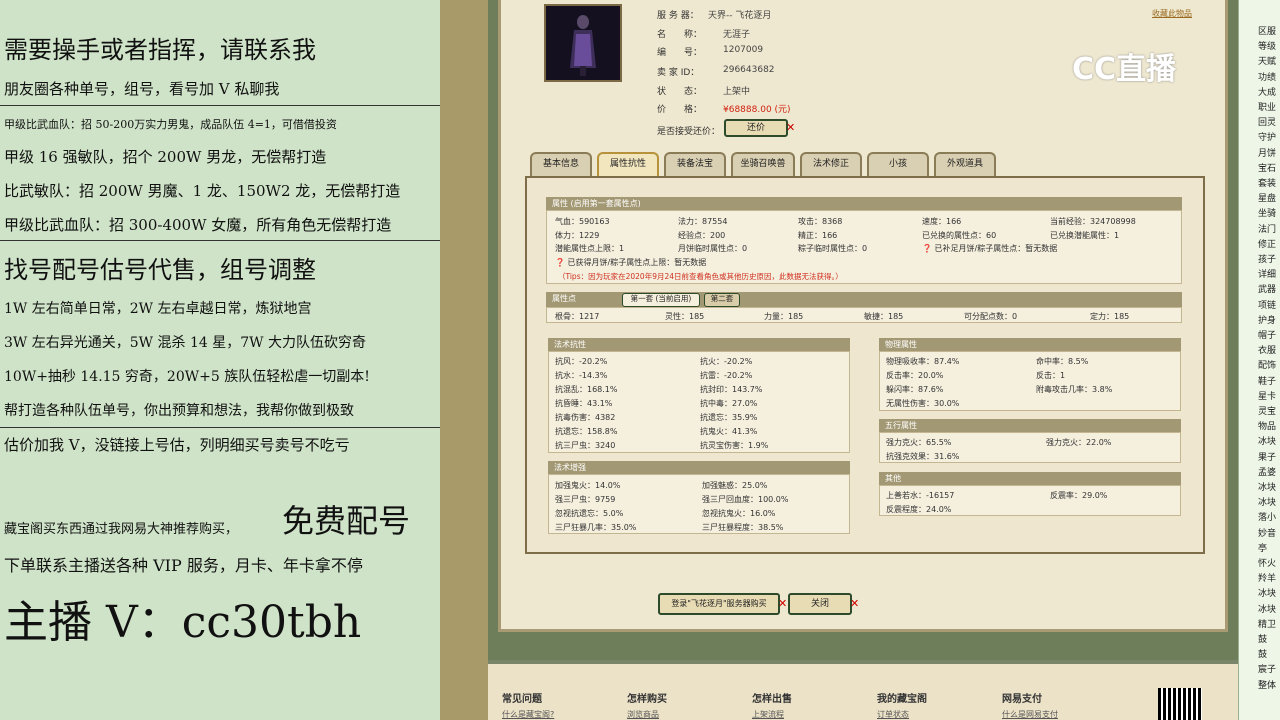  What do you see at coordinates (596, 527) in the screenshot?
I see `boost-cell: 三尸狂暴几率：35.0%` at bounding box center [596, 527].